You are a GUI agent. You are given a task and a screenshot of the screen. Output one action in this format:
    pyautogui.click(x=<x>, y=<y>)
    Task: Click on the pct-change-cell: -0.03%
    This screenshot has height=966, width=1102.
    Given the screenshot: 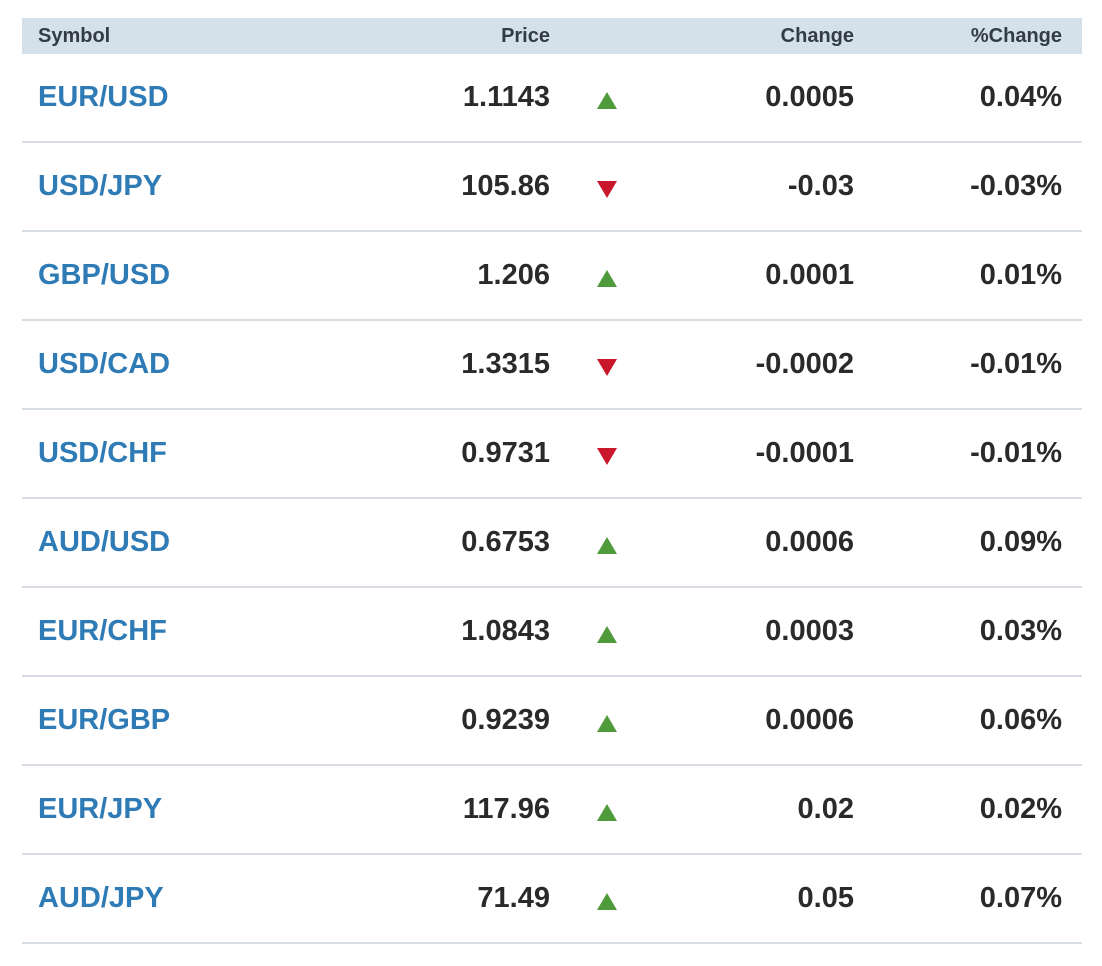 What is the action you would take?
    pyautogui.click(x=1016, y=186)
    